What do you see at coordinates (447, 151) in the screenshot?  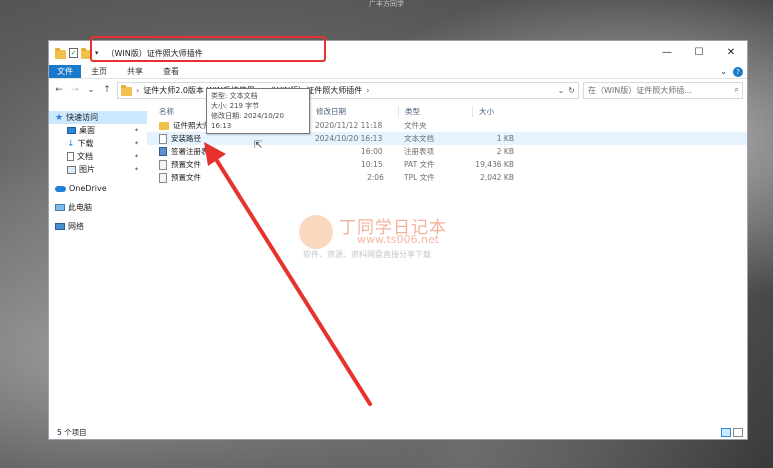 I see `file-row: 签署注册表 16:00 注册表项 2 KB` at bounding box center [447, 151].